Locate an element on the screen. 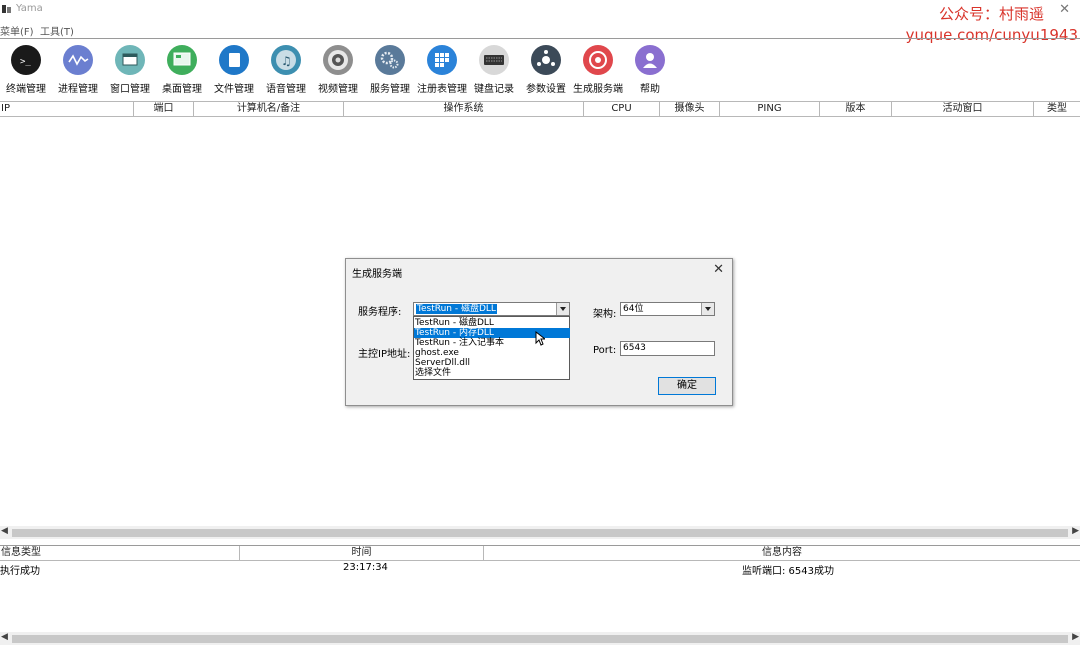 The width and height of the screenshot is (1080, 645). keyboard-icon is located at coordinates (494, 60).